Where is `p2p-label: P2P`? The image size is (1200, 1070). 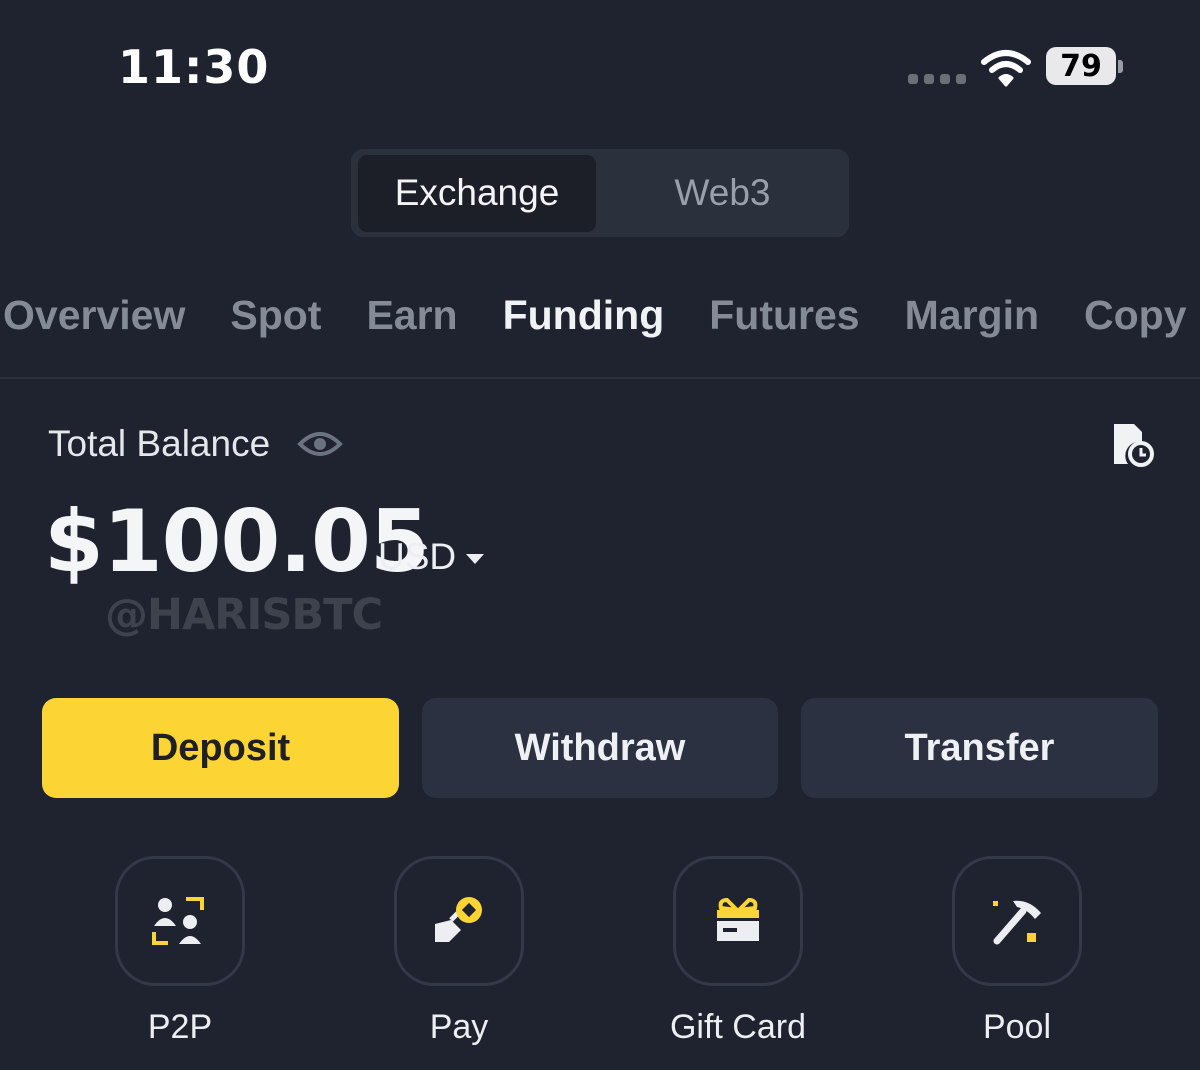
p2p-label: P2P is located at coordinates (180, 1027).